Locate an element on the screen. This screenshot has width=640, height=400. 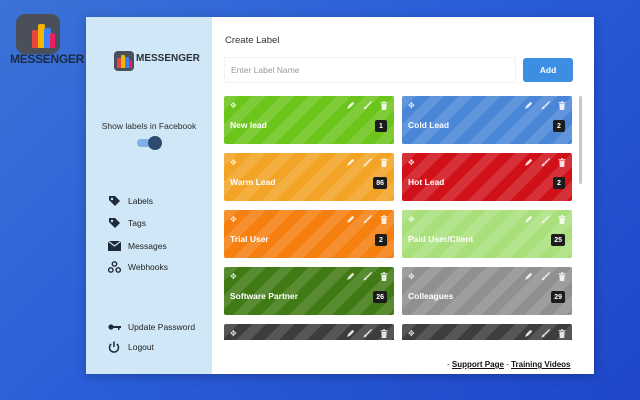
label-card: ✥ Warm Lead 86 is located at coordinates (309, 177).